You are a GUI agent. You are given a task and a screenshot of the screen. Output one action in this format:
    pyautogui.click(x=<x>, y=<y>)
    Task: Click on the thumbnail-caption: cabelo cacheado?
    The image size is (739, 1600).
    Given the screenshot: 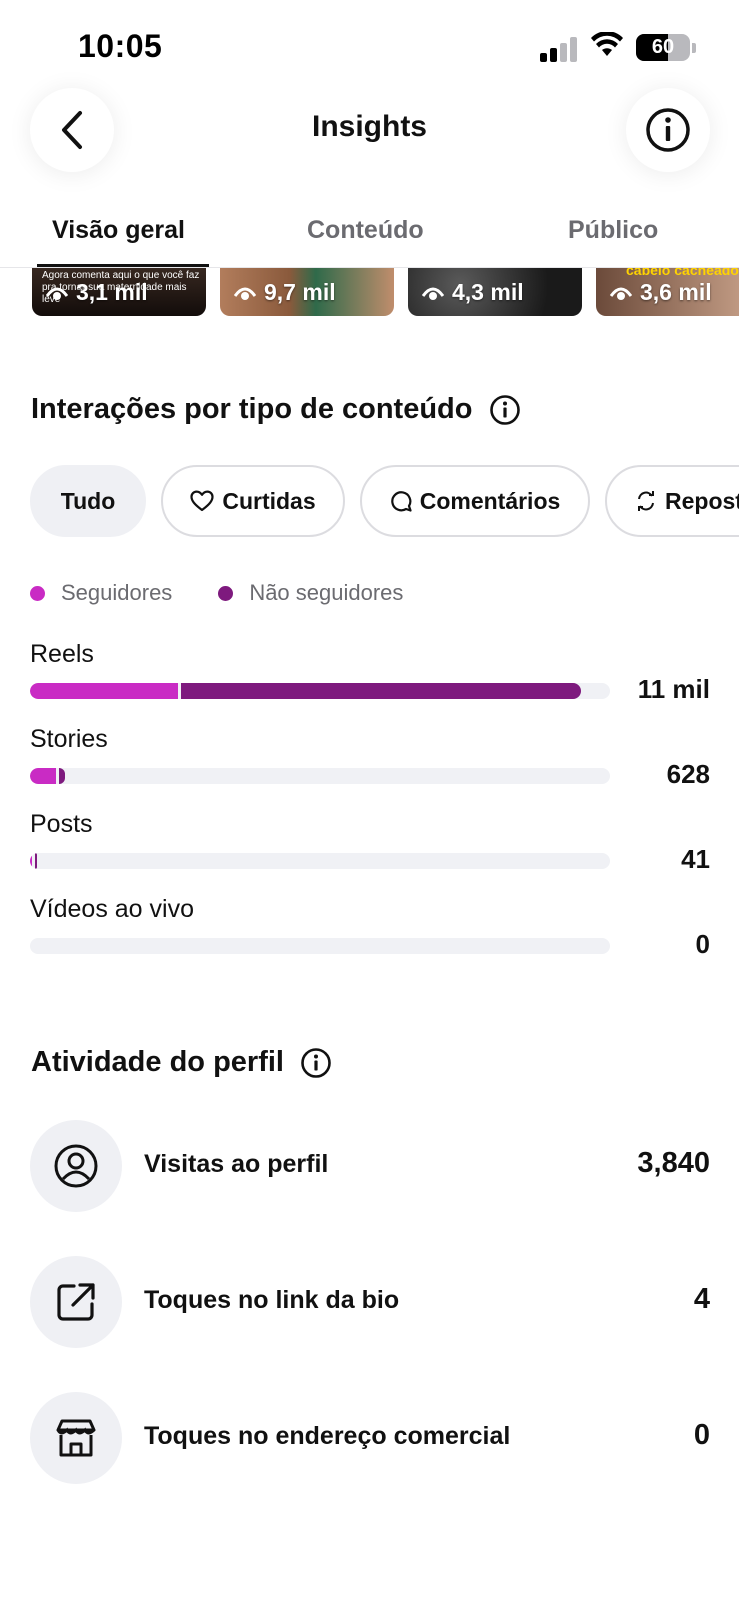 What is the action you would take?
    pyautogui.click(x=682, y=273)
    